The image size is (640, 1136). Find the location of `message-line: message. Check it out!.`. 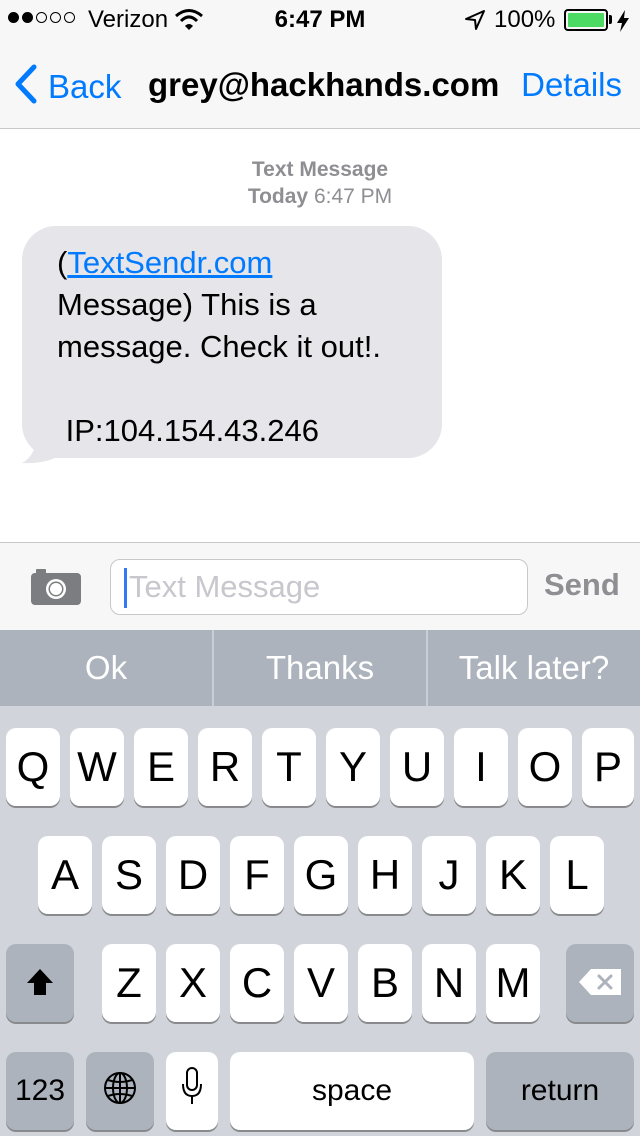

message-line: message. Check it out!. is located at coordinates (219, 346).